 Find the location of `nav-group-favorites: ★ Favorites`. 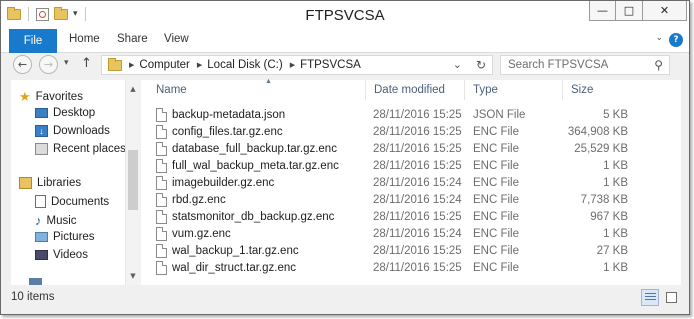

nav-group-favorites: ★ Favorites is located at coordinates (51, 97).